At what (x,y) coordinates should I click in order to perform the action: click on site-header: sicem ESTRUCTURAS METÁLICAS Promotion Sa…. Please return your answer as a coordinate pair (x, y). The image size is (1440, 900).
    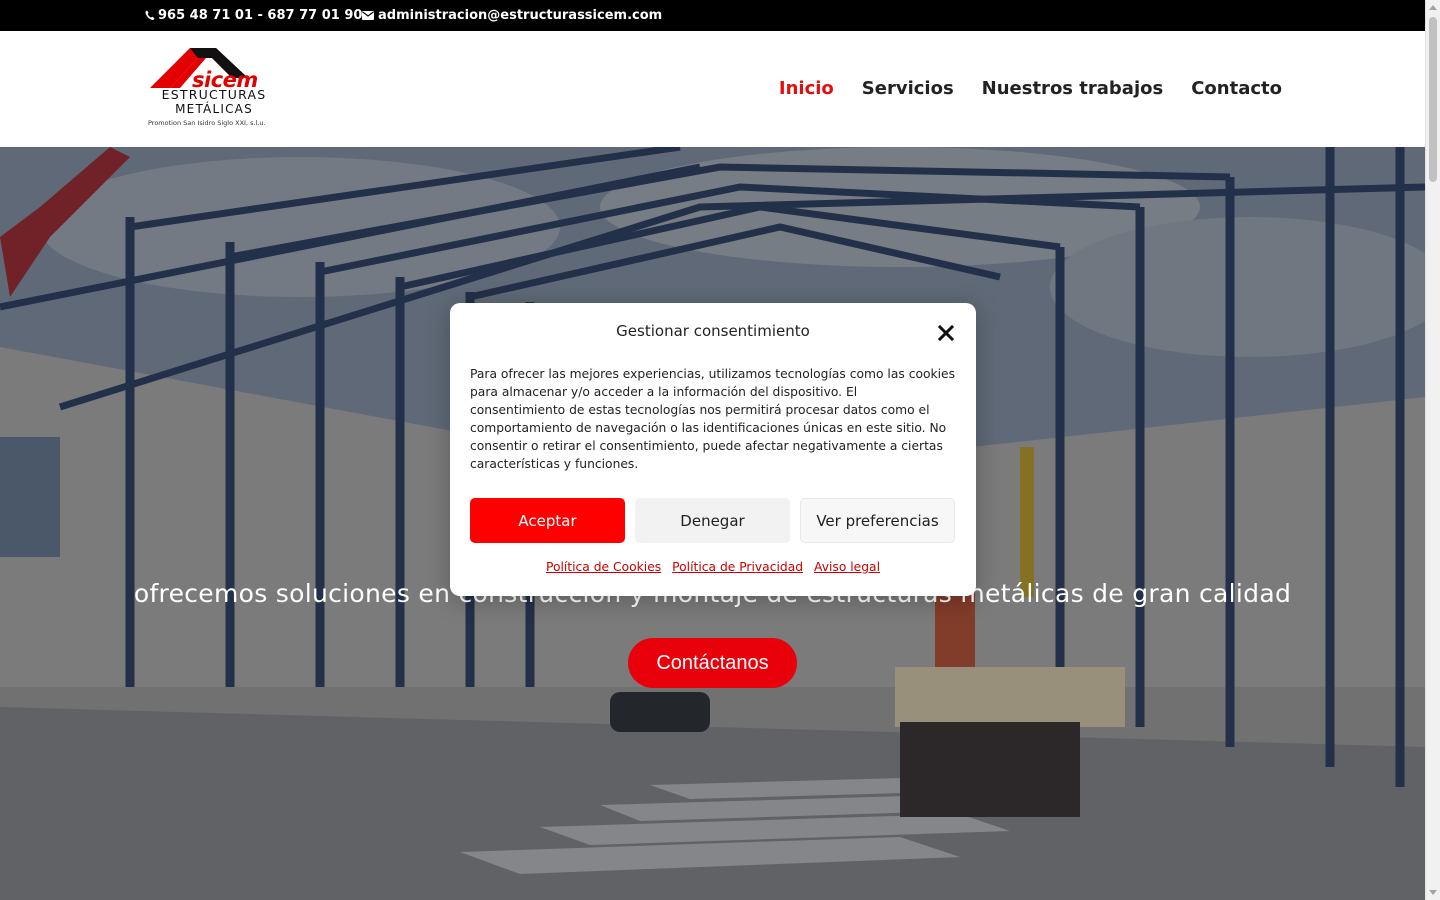
    Looking at the image, I should click on (712, 89).